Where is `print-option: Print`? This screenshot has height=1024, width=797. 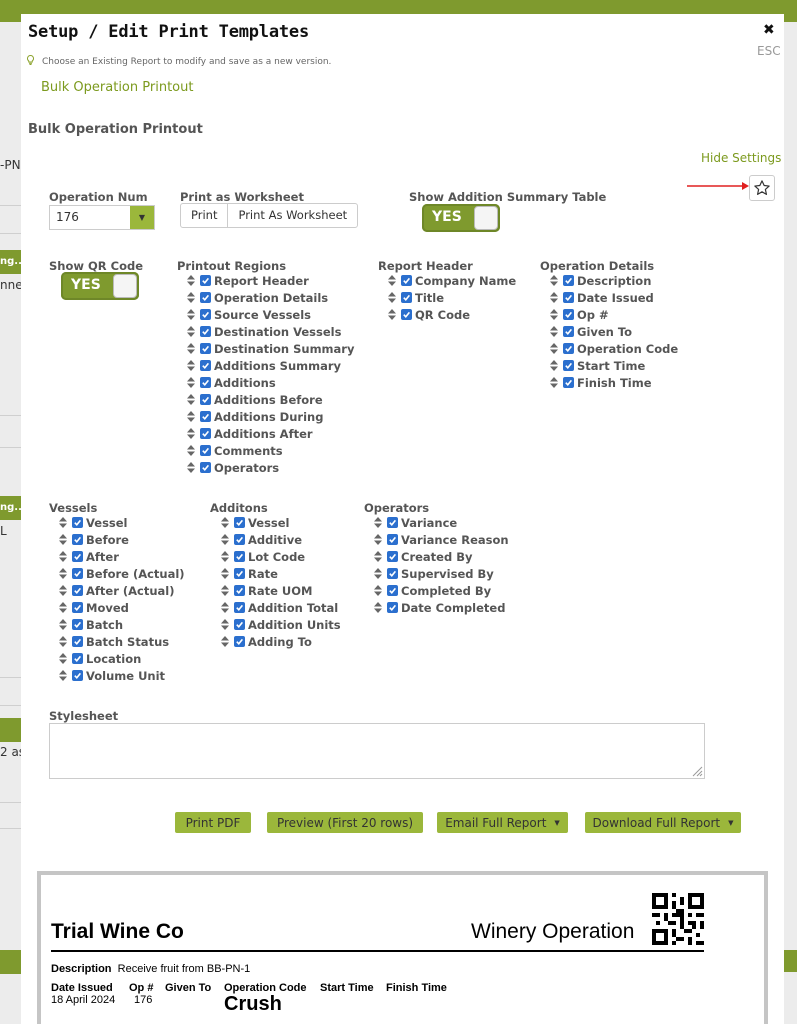 print-option: Print is located at coordinates (204, 215).